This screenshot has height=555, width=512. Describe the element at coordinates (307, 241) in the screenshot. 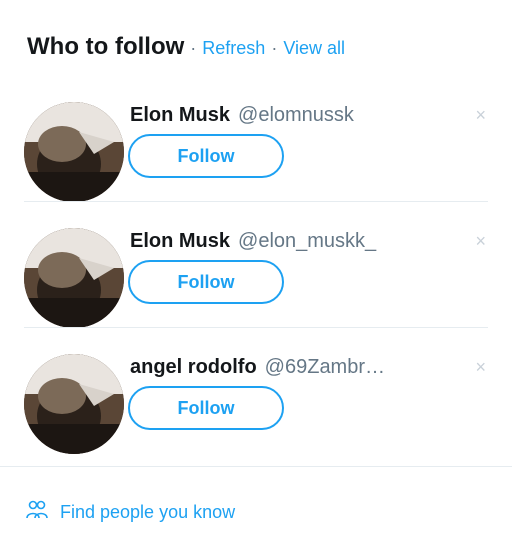

I see `user-handle: @elon_muskk_` at that location.